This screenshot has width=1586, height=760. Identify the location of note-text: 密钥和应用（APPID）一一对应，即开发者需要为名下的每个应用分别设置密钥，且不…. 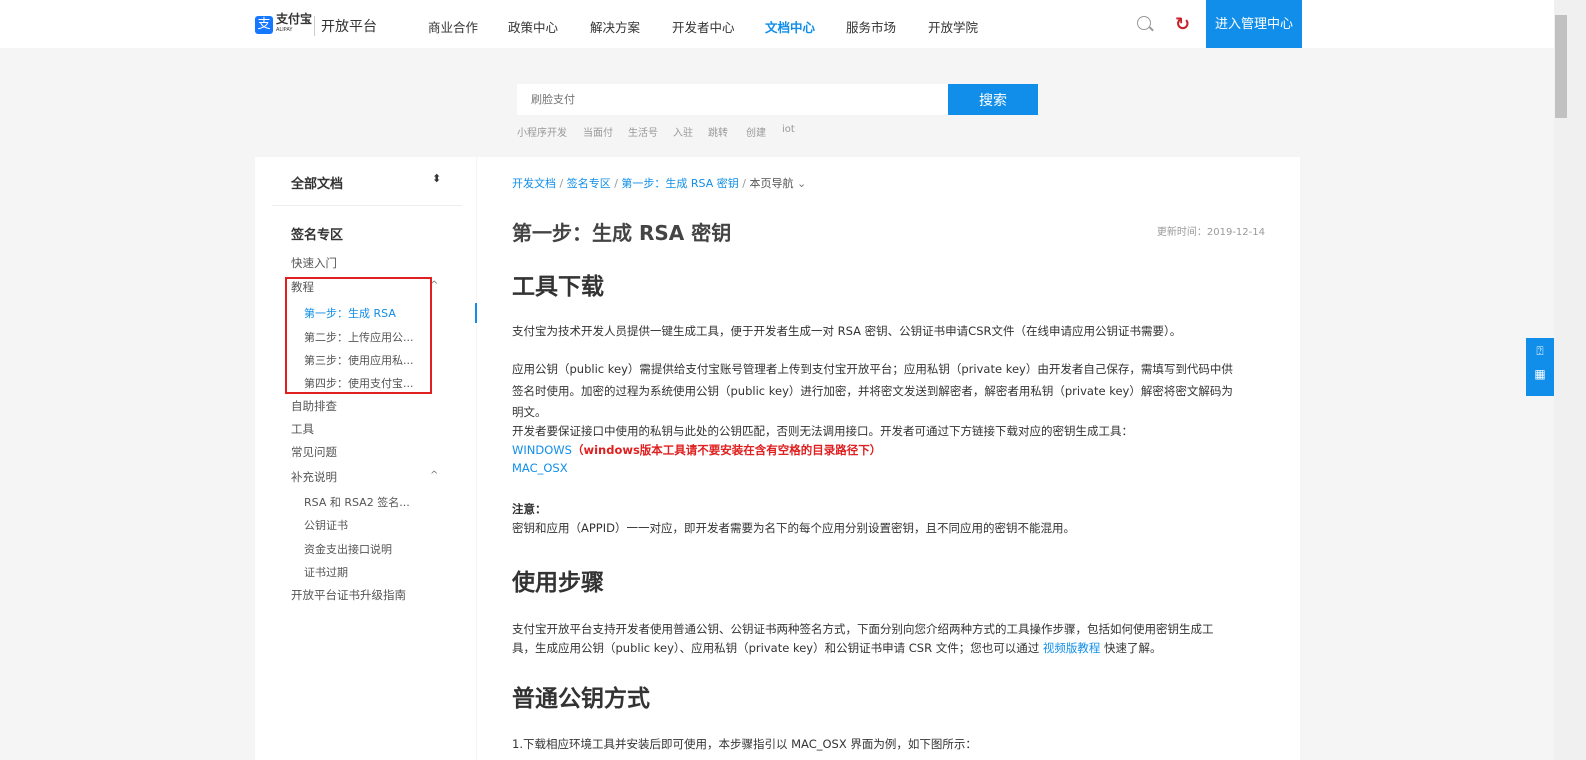
(793, 528).